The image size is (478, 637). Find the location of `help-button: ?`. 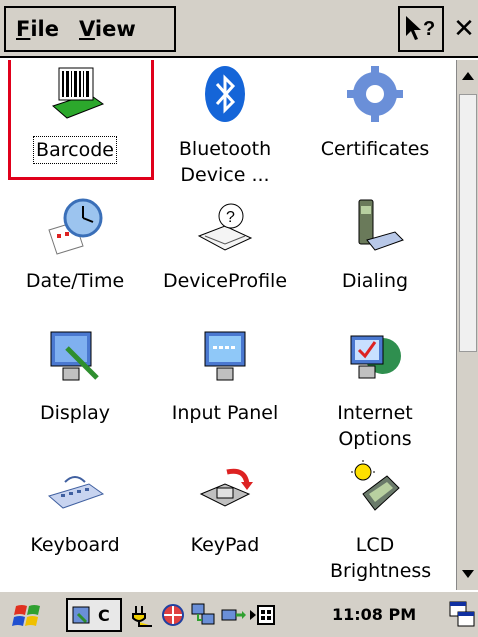

help-button: ? is located at coordinates (421, 29).